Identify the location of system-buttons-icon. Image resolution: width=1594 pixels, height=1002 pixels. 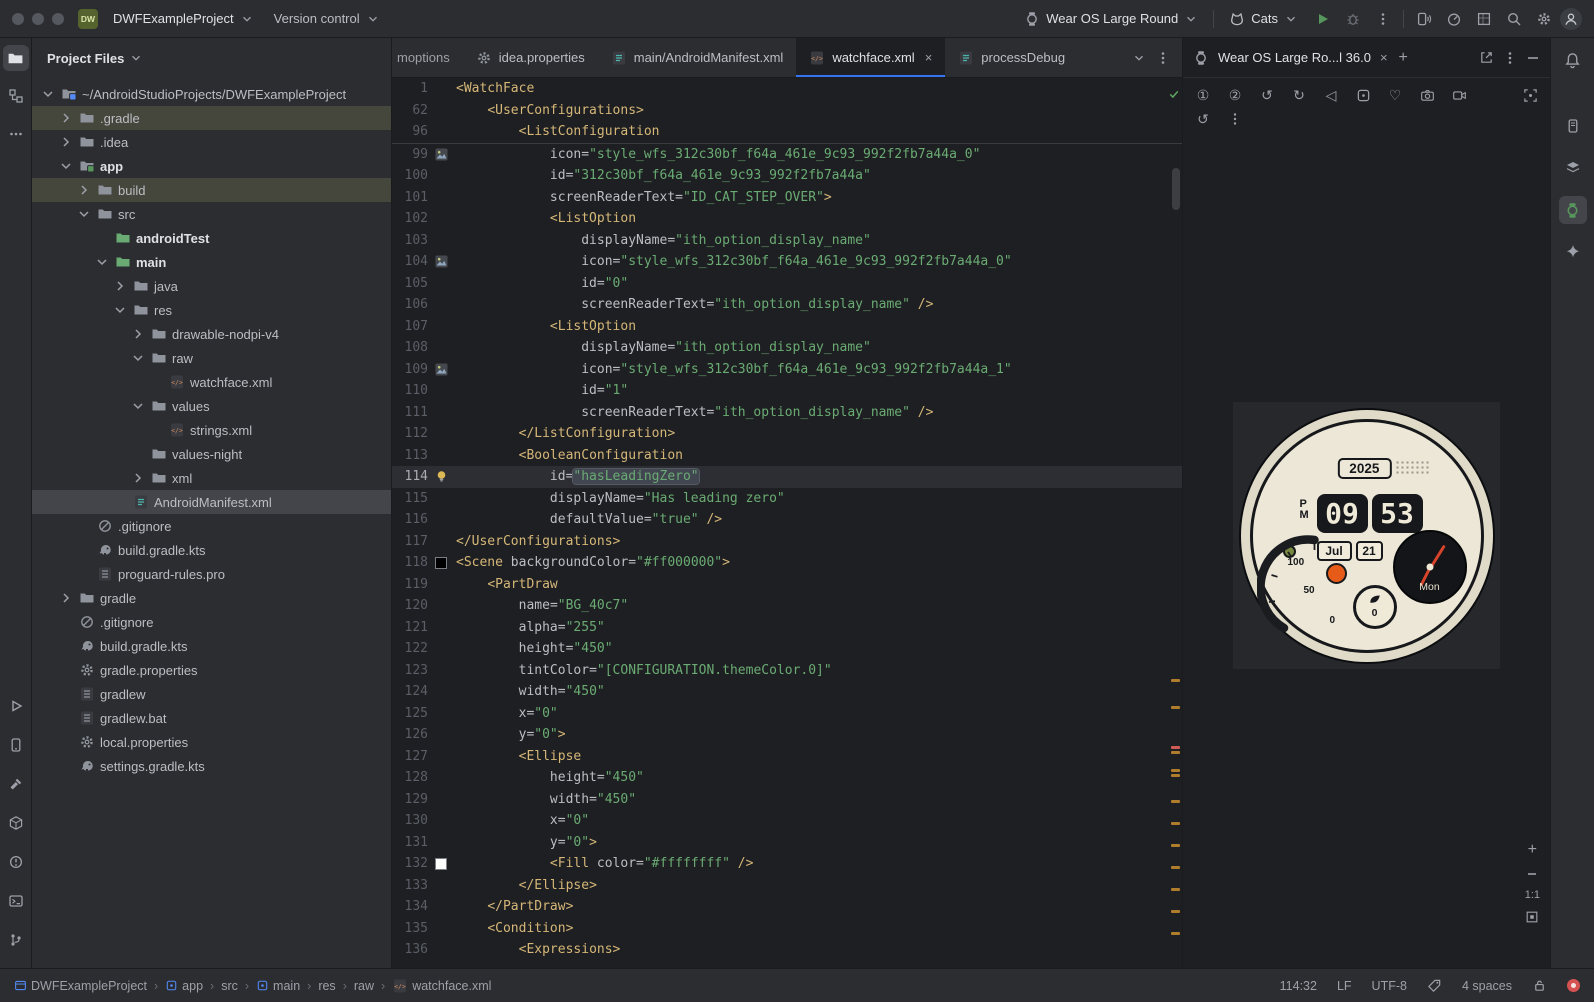
(1363, 95).